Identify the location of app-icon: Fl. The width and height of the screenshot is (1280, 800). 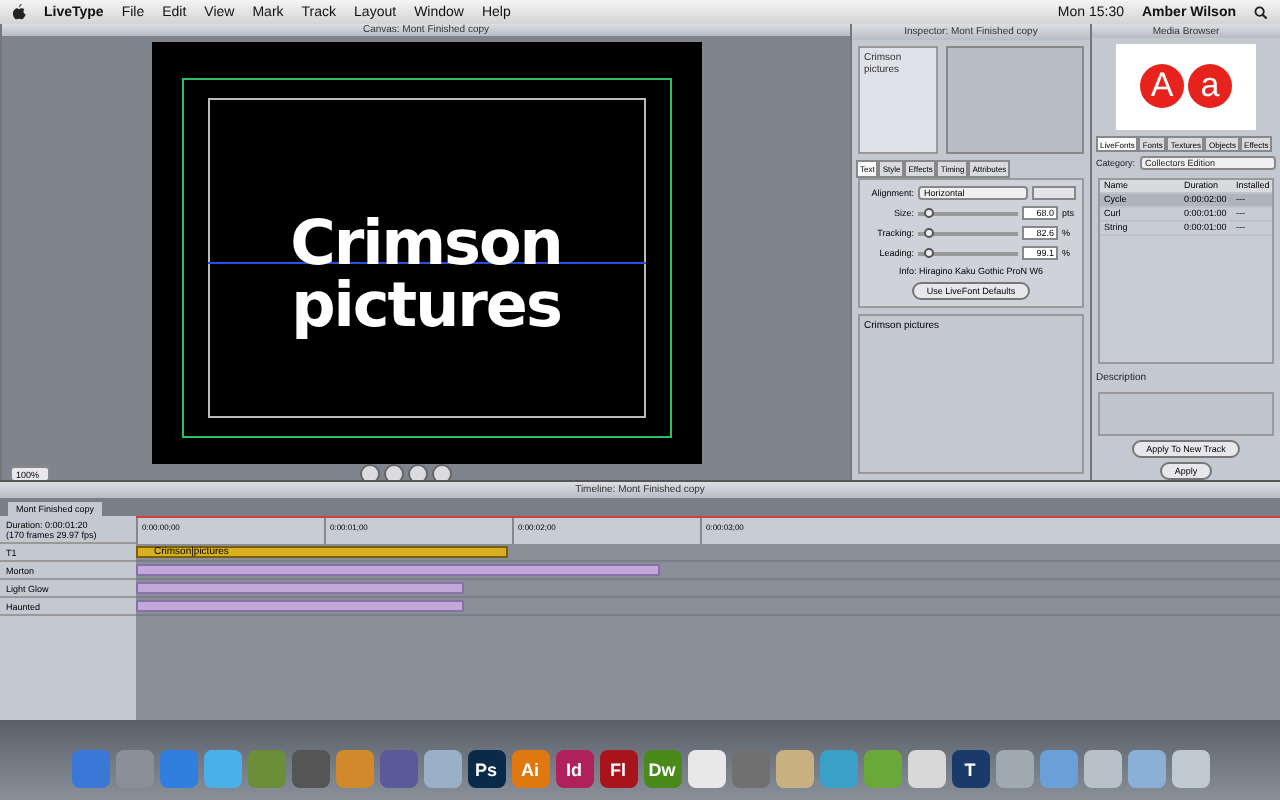
(618, 769).